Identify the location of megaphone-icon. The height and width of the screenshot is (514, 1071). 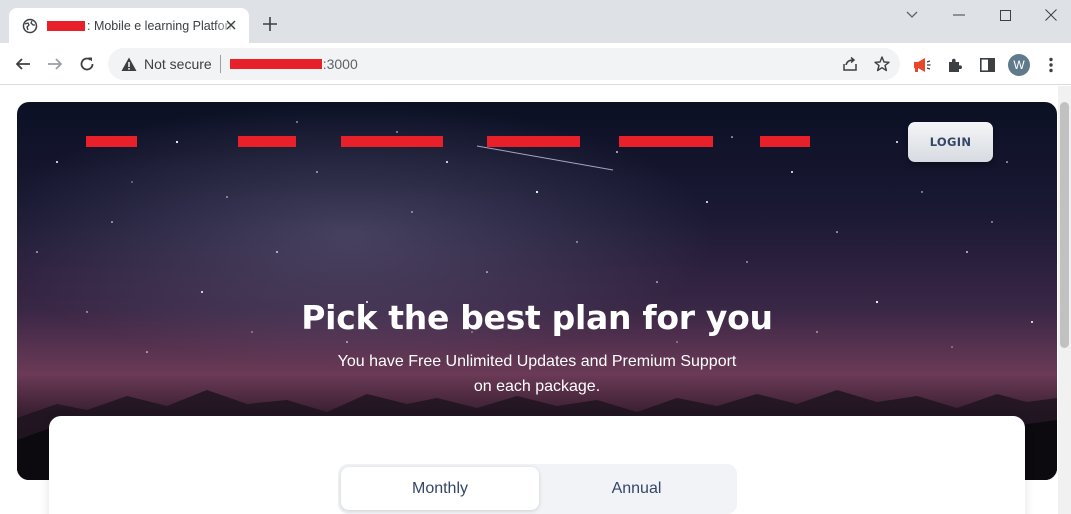
(922, 65).